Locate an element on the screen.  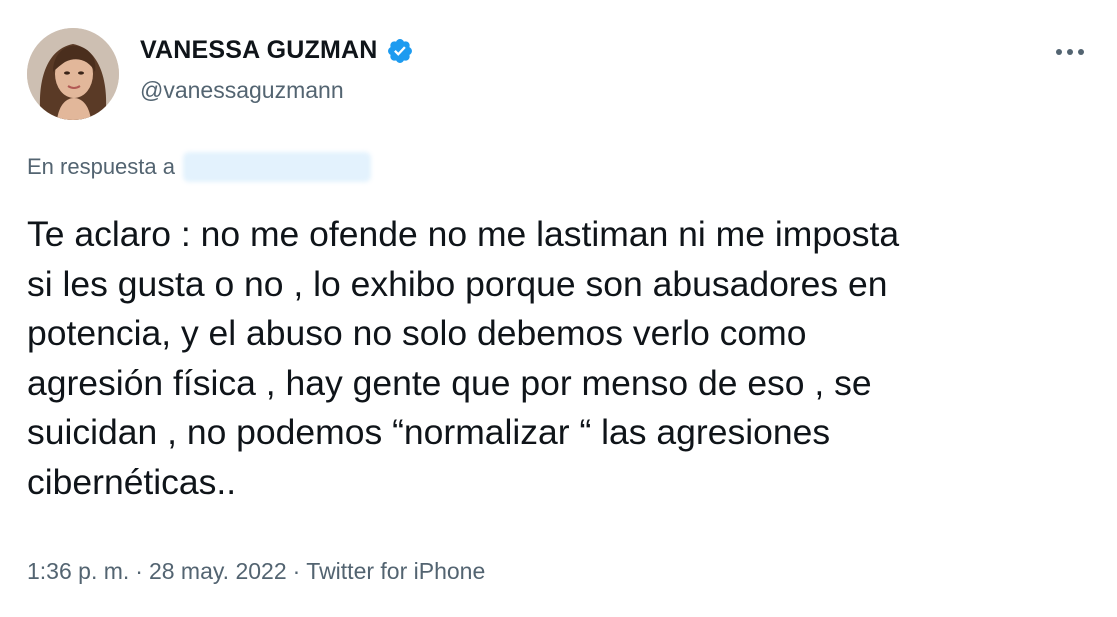
more-options-button is located at coordinates (1070, 52).